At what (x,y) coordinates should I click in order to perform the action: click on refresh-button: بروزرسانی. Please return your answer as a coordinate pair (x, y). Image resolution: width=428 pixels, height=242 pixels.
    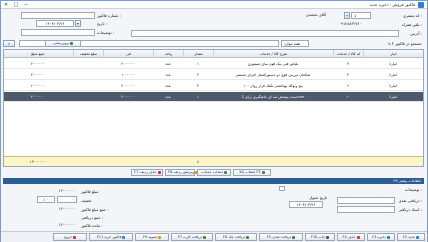
    Looking at the image, I should click on (63, 43).